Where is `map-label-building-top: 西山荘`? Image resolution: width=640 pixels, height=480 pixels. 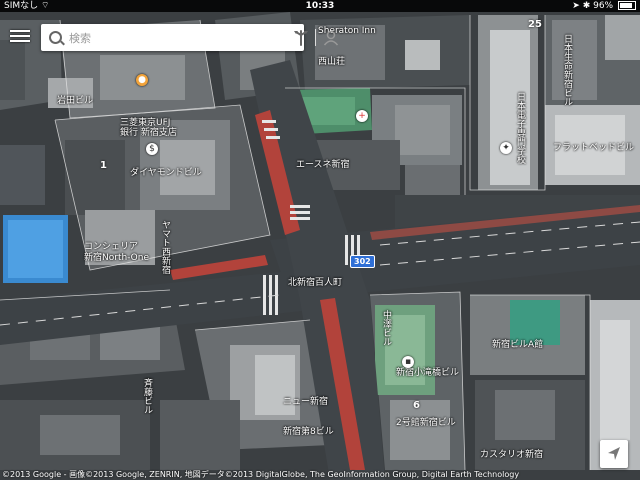
map-label-building-top: 西山荘 is located at coordinates (332, 62).